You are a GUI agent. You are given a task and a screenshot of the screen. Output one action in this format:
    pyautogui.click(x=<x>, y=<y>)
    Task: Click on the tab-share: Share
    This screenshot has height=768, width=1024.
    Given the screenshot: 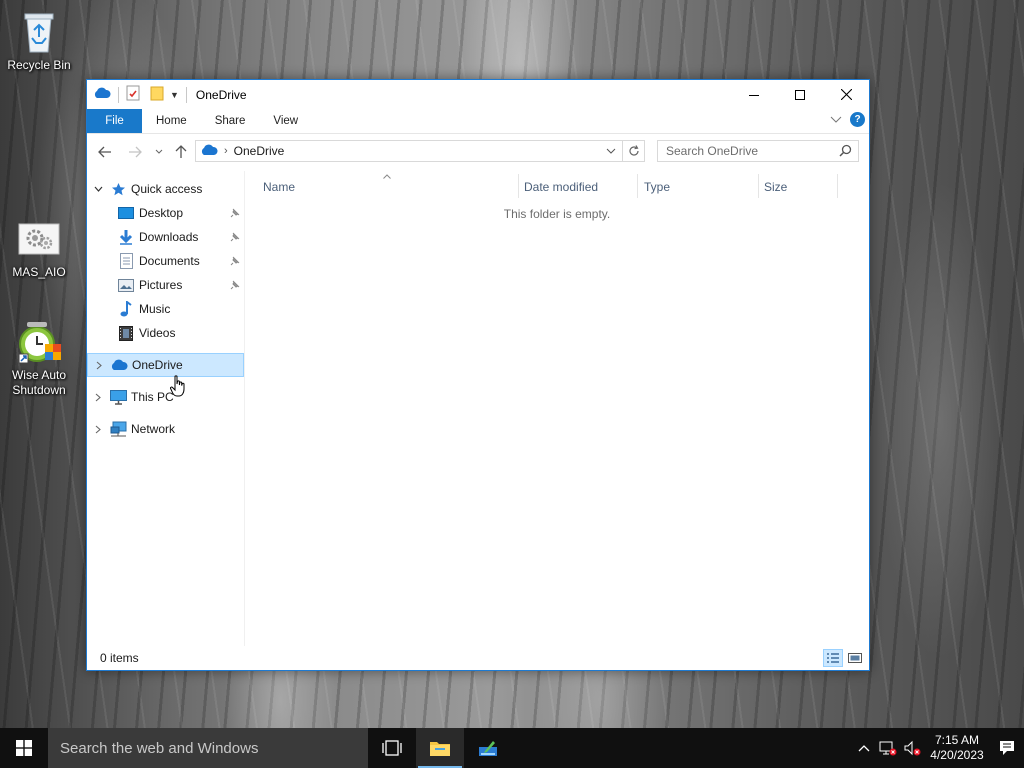 What is the action you would take?
    pyautogui.click(x=230, y=121)
    